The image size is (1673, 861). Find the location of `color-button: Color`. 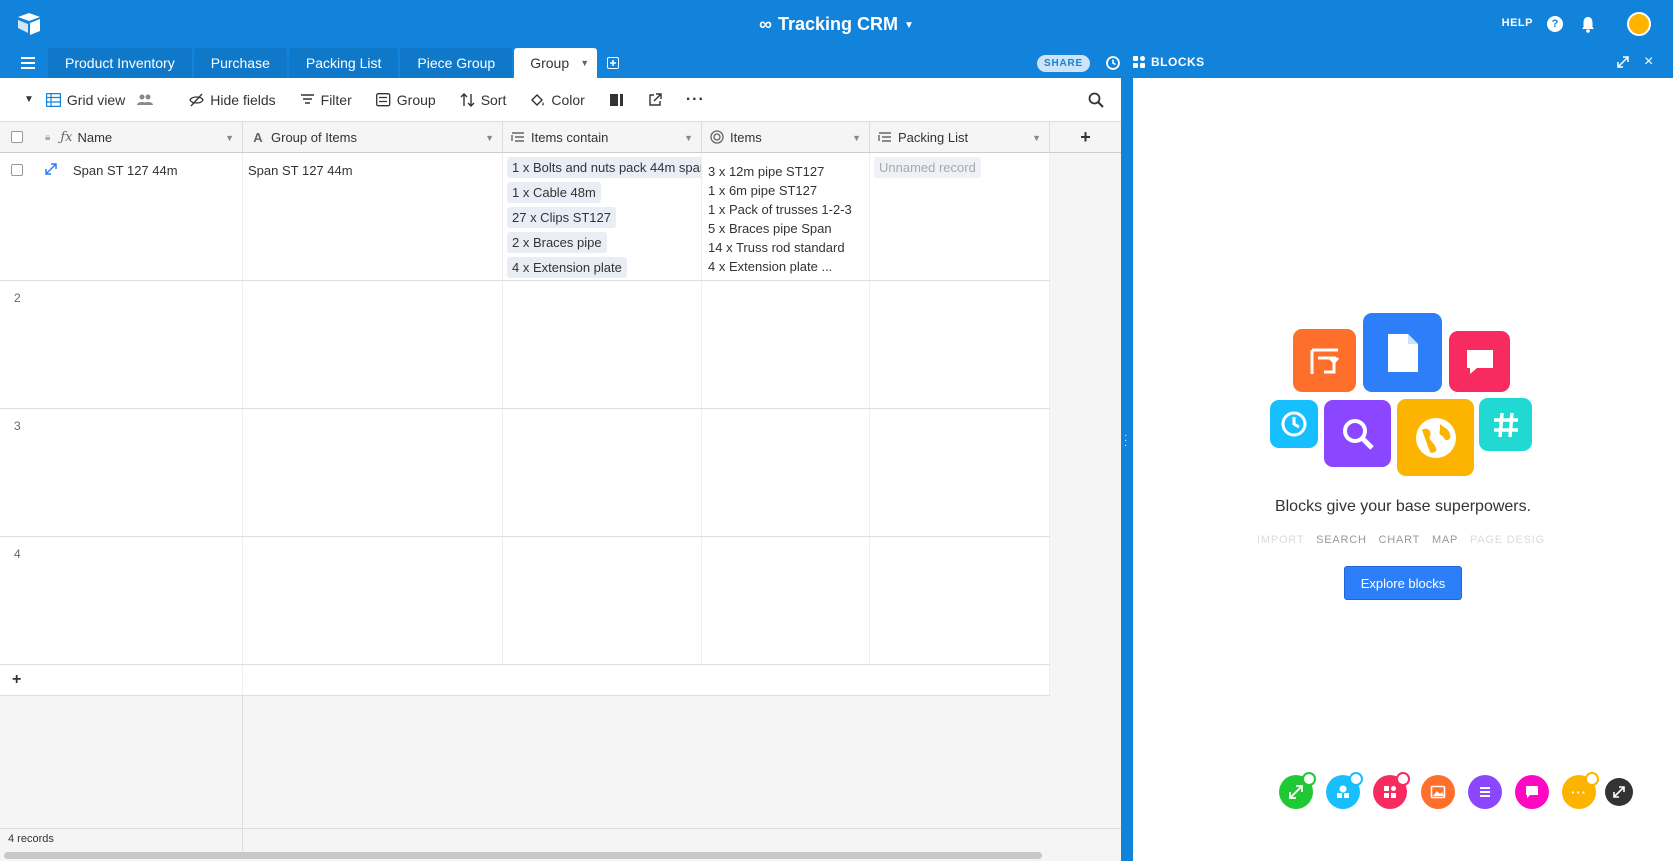

color-button: Color is located at coordinates (557, 99).